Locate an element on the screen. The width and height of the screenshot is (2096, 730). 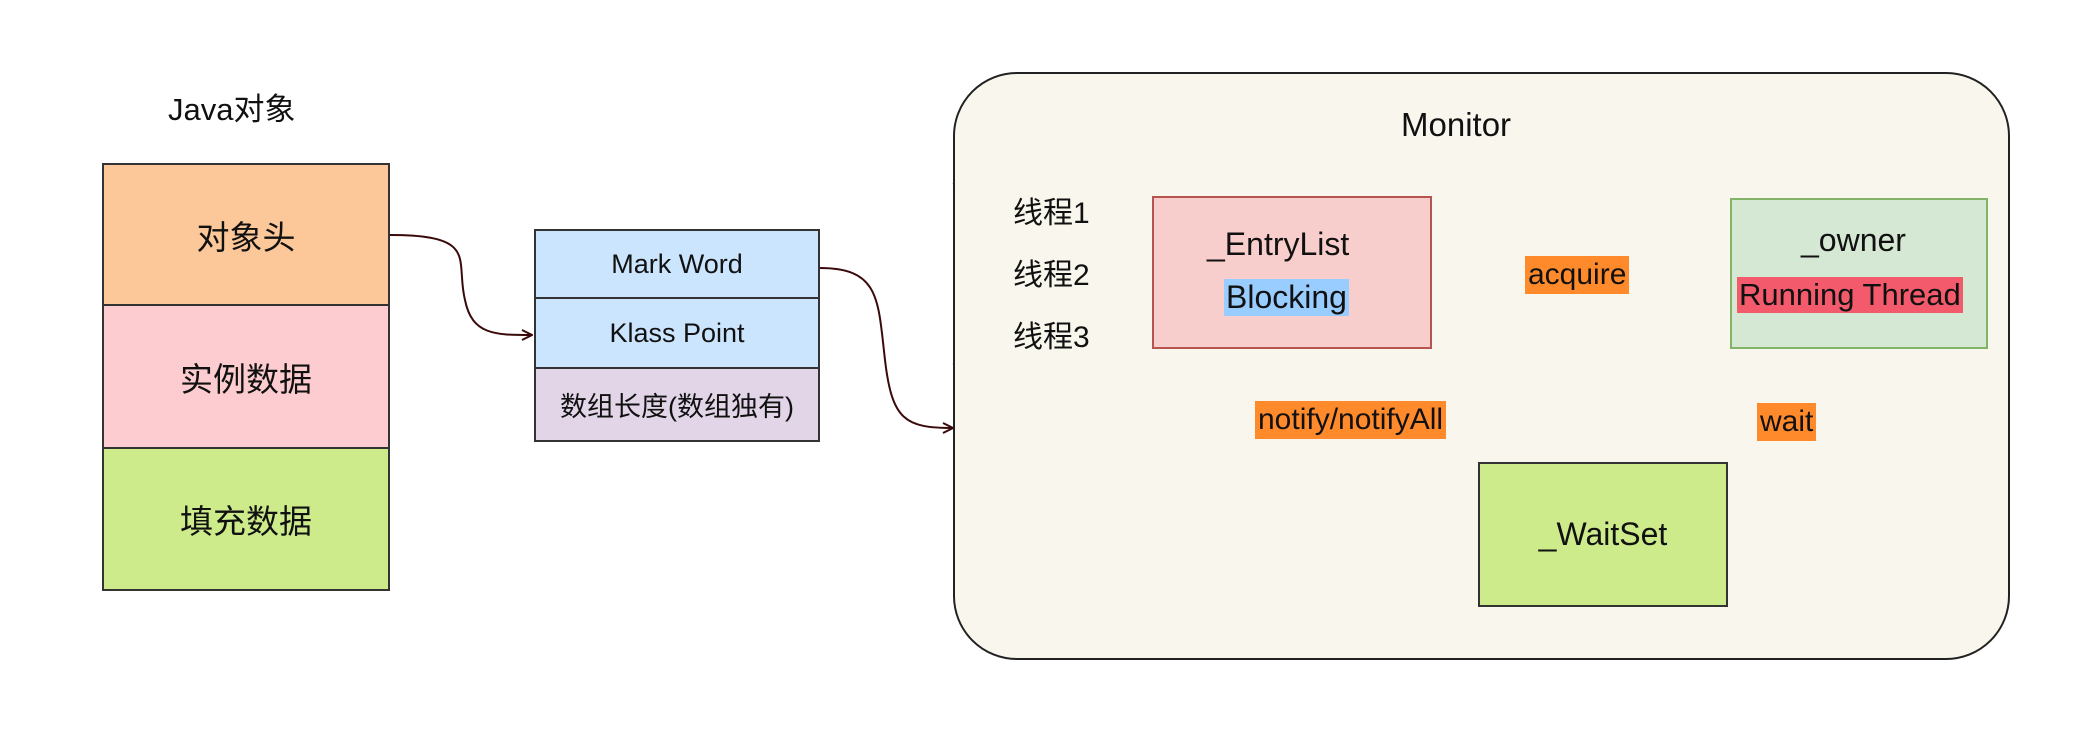
thread3-label: 线程3 is located at coordinates (1051, 338).